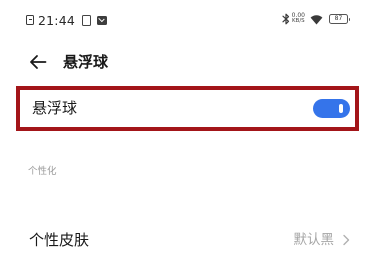 The image size is (374, 266). What do you see at coordinates (298, 21) in the screenshot?
I see `network-speed-unit: KB/S` at bounding box center [298, 21].